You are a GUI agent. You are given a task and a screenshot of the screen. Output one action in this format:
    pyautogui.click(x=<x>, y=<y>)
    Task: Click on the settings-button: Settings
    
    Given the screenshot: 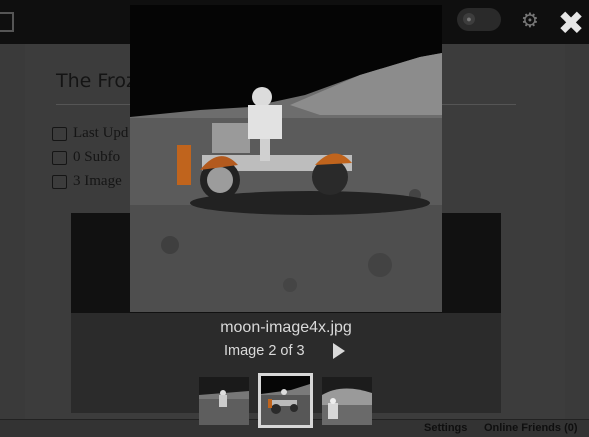 What is the action you would take?
    pyautogui.click(x=445, y=428)
    